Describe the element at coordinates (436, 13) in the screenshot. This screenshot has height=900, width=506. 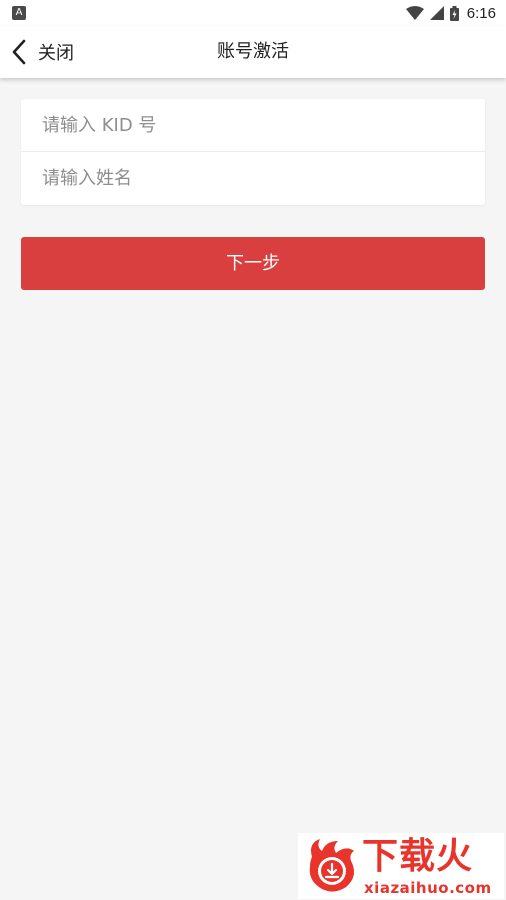
I see `signal-icon` at that location.